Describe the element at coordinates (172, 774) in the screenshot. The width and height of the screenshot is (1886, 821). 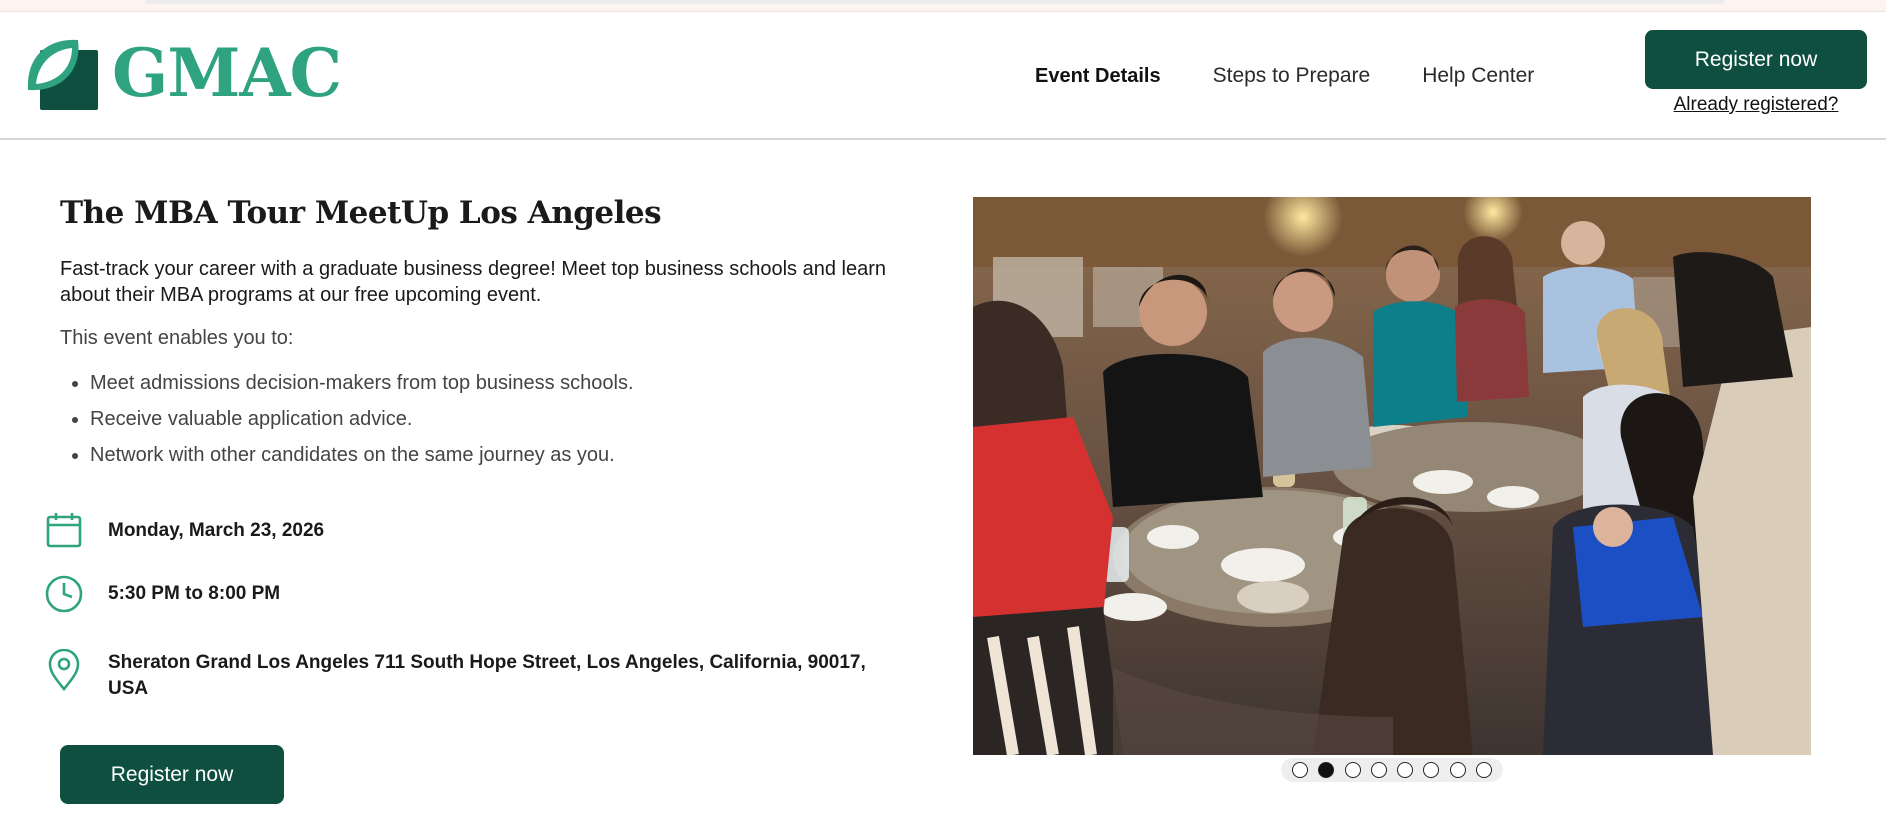
I see `register-now-button: Register now` at that location.